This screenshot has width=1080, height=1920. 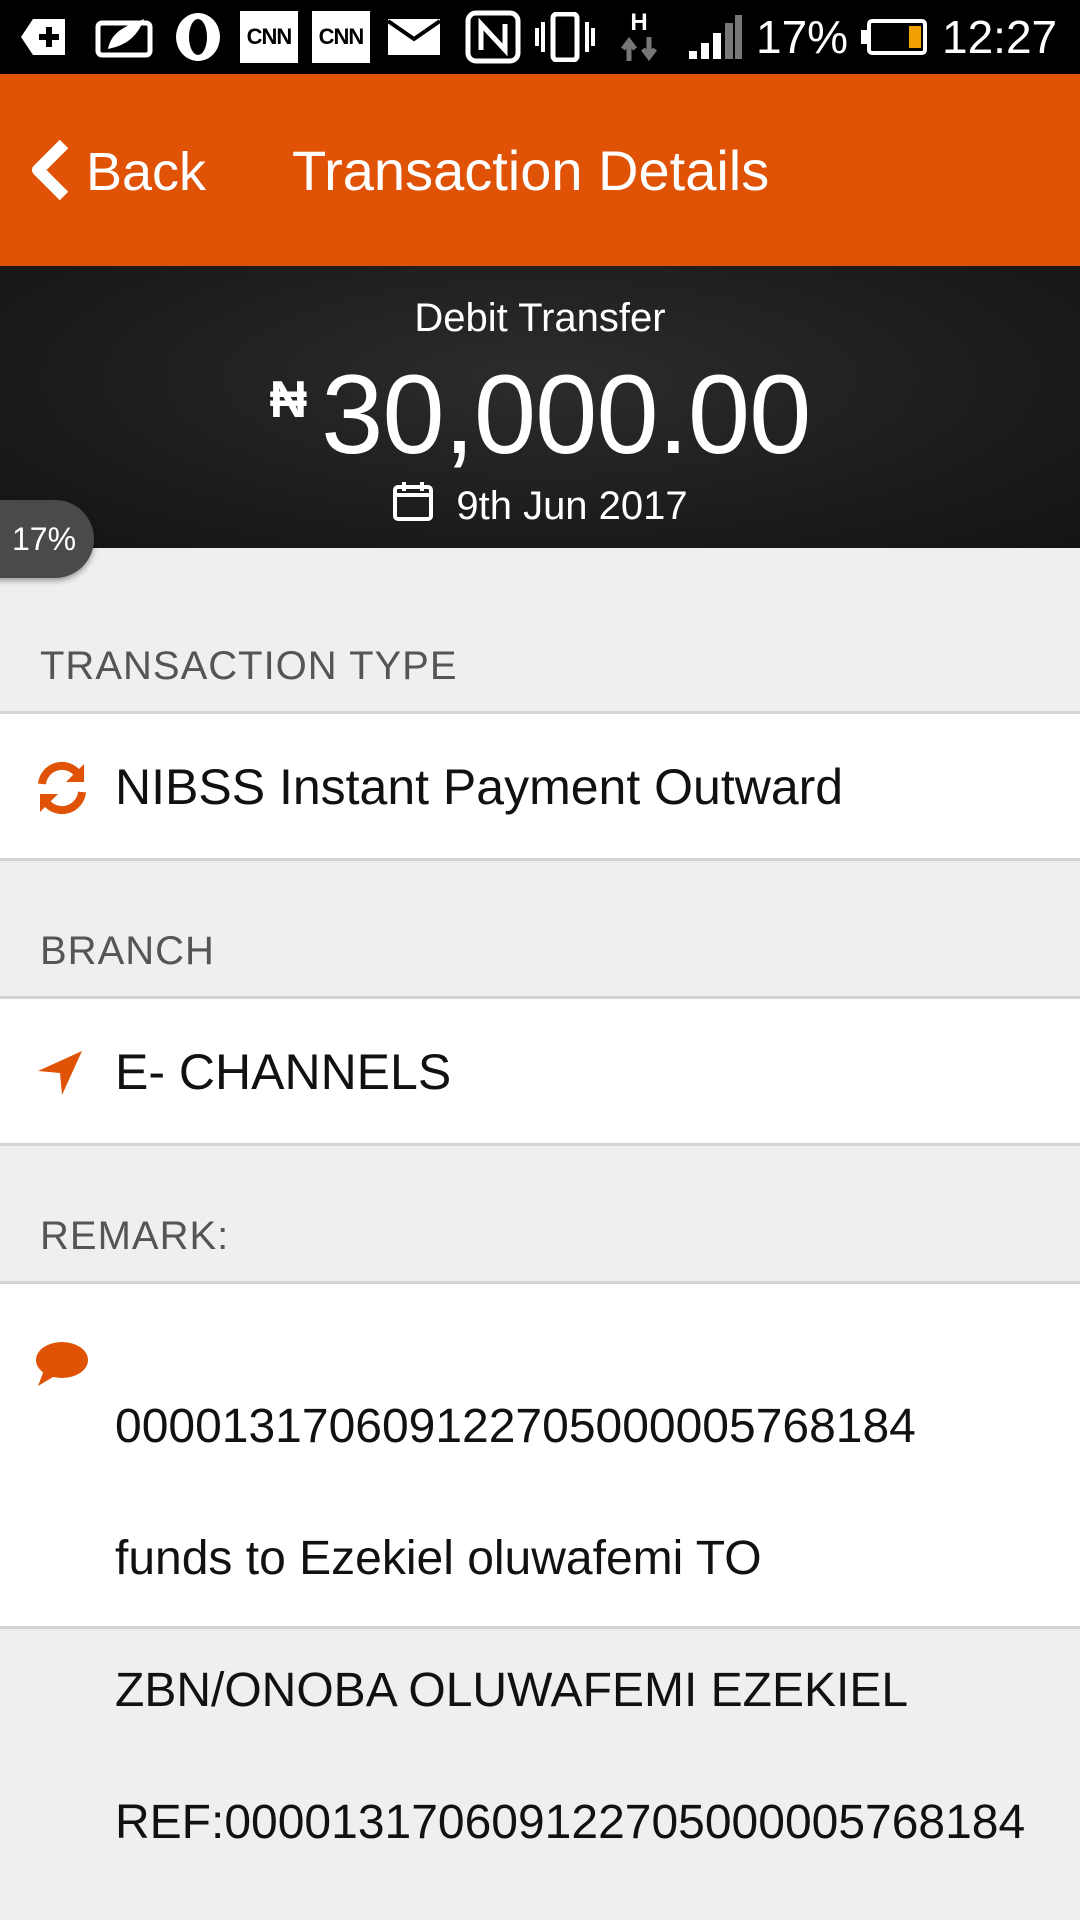 What do you see at coordinates (893, 37) in the screenshot?
I see `battery-icon` at bounding box center [893, 37].